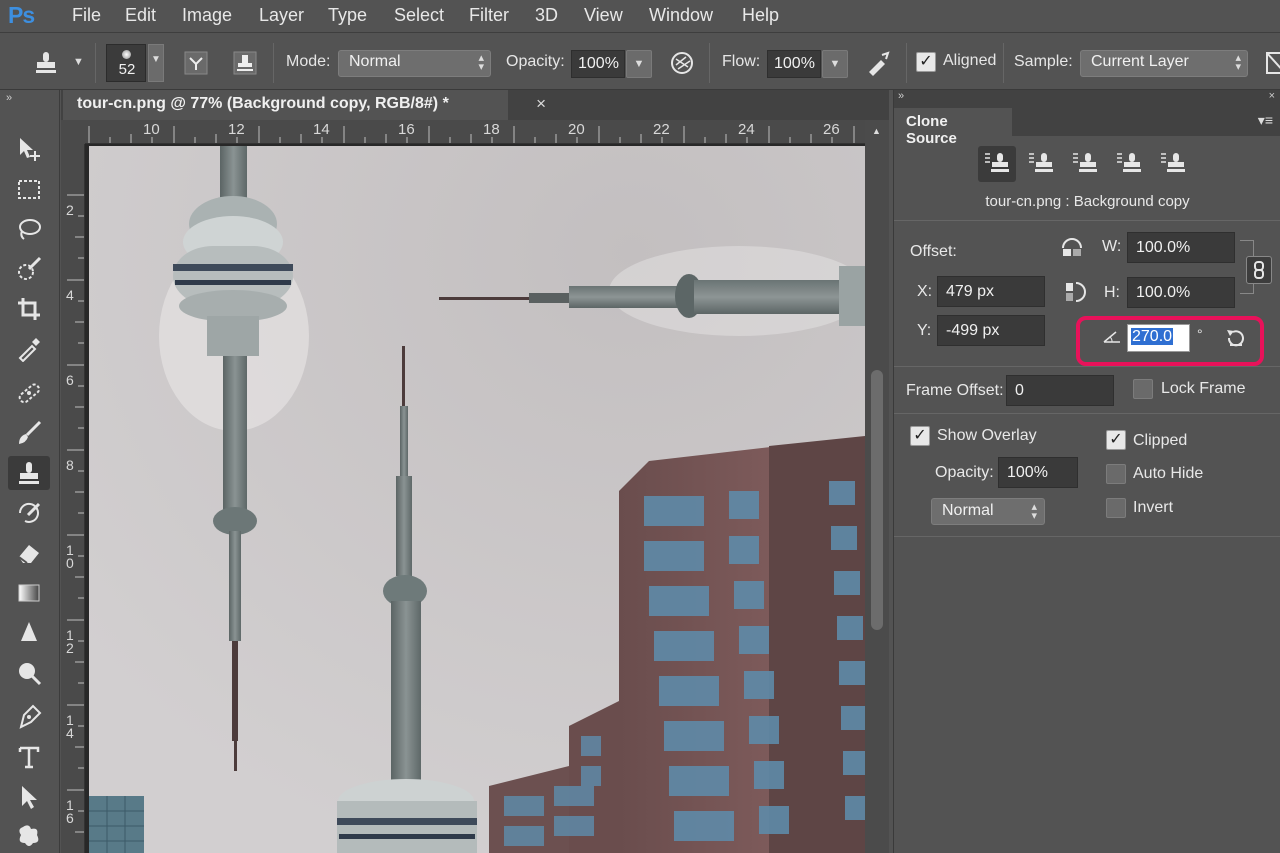 This screenshot has height=853, width=1280. Describe the element at coordinates (1112, 339) in the screenshot. I see `rotation-angle-icon` at that location.